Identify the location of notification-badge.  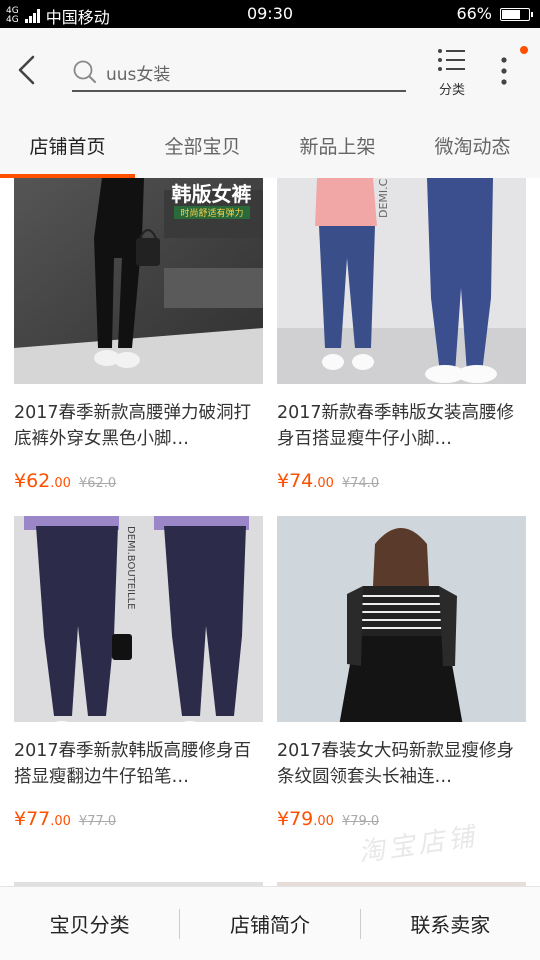
(524, 50).